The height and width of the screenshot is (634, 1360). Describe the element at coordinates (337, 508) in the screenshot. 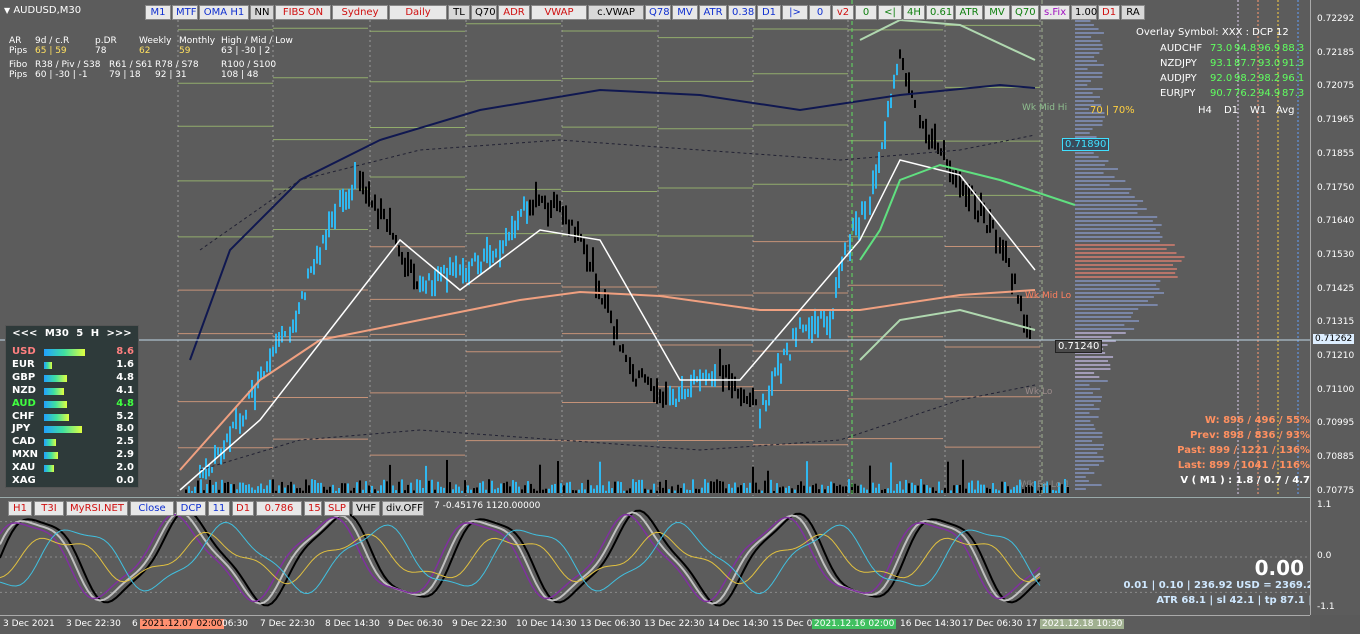

I see `sub-toolbar-button-9: SLP` at that location.